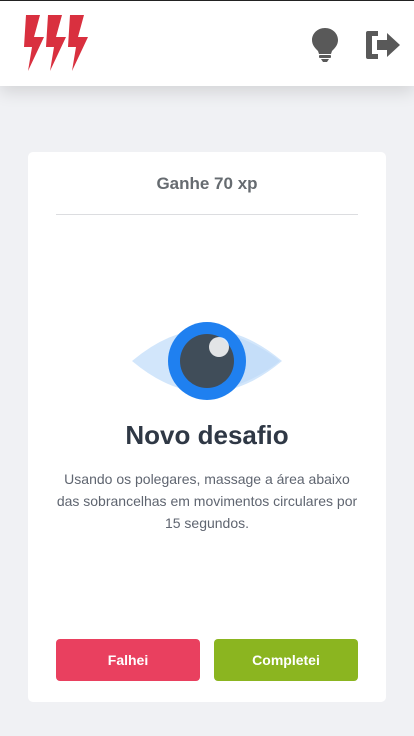  I want to click on logout-icon, so click(383, 45).